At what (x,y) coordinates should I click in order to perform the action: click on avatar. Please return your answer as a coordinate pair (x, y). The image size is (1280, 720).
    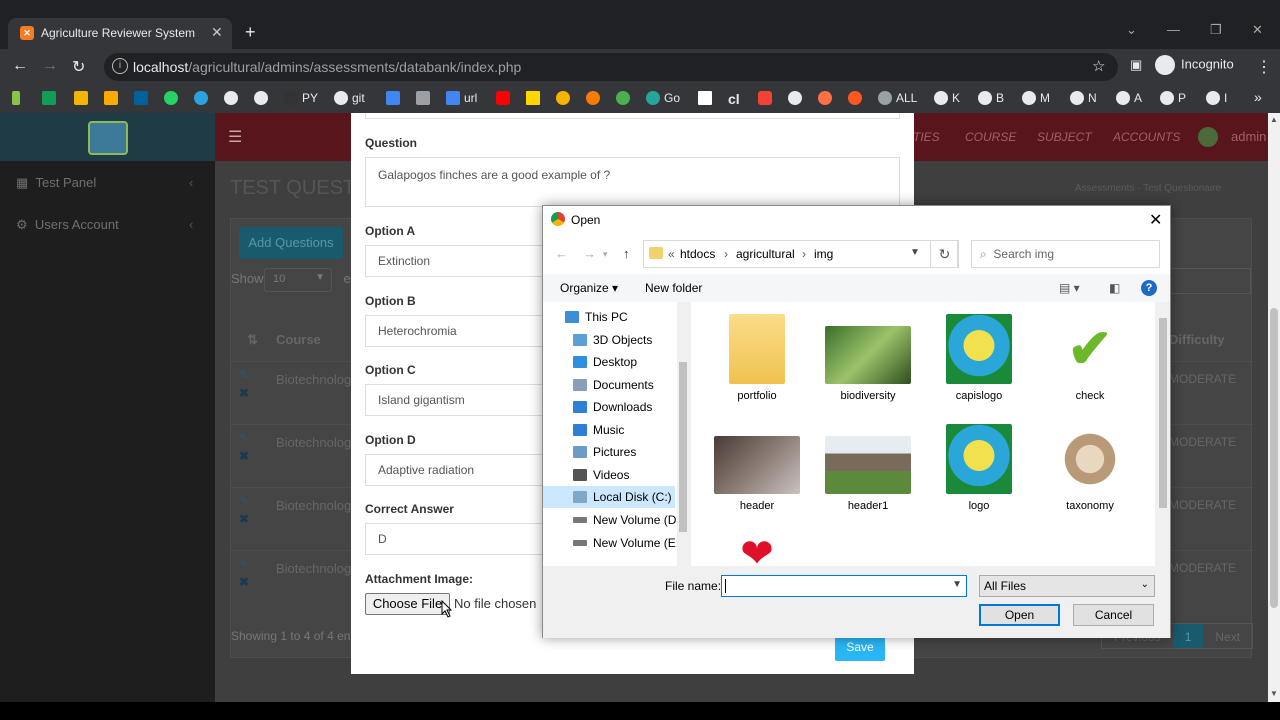
    Looking at the image, I should click on (1208, 137).